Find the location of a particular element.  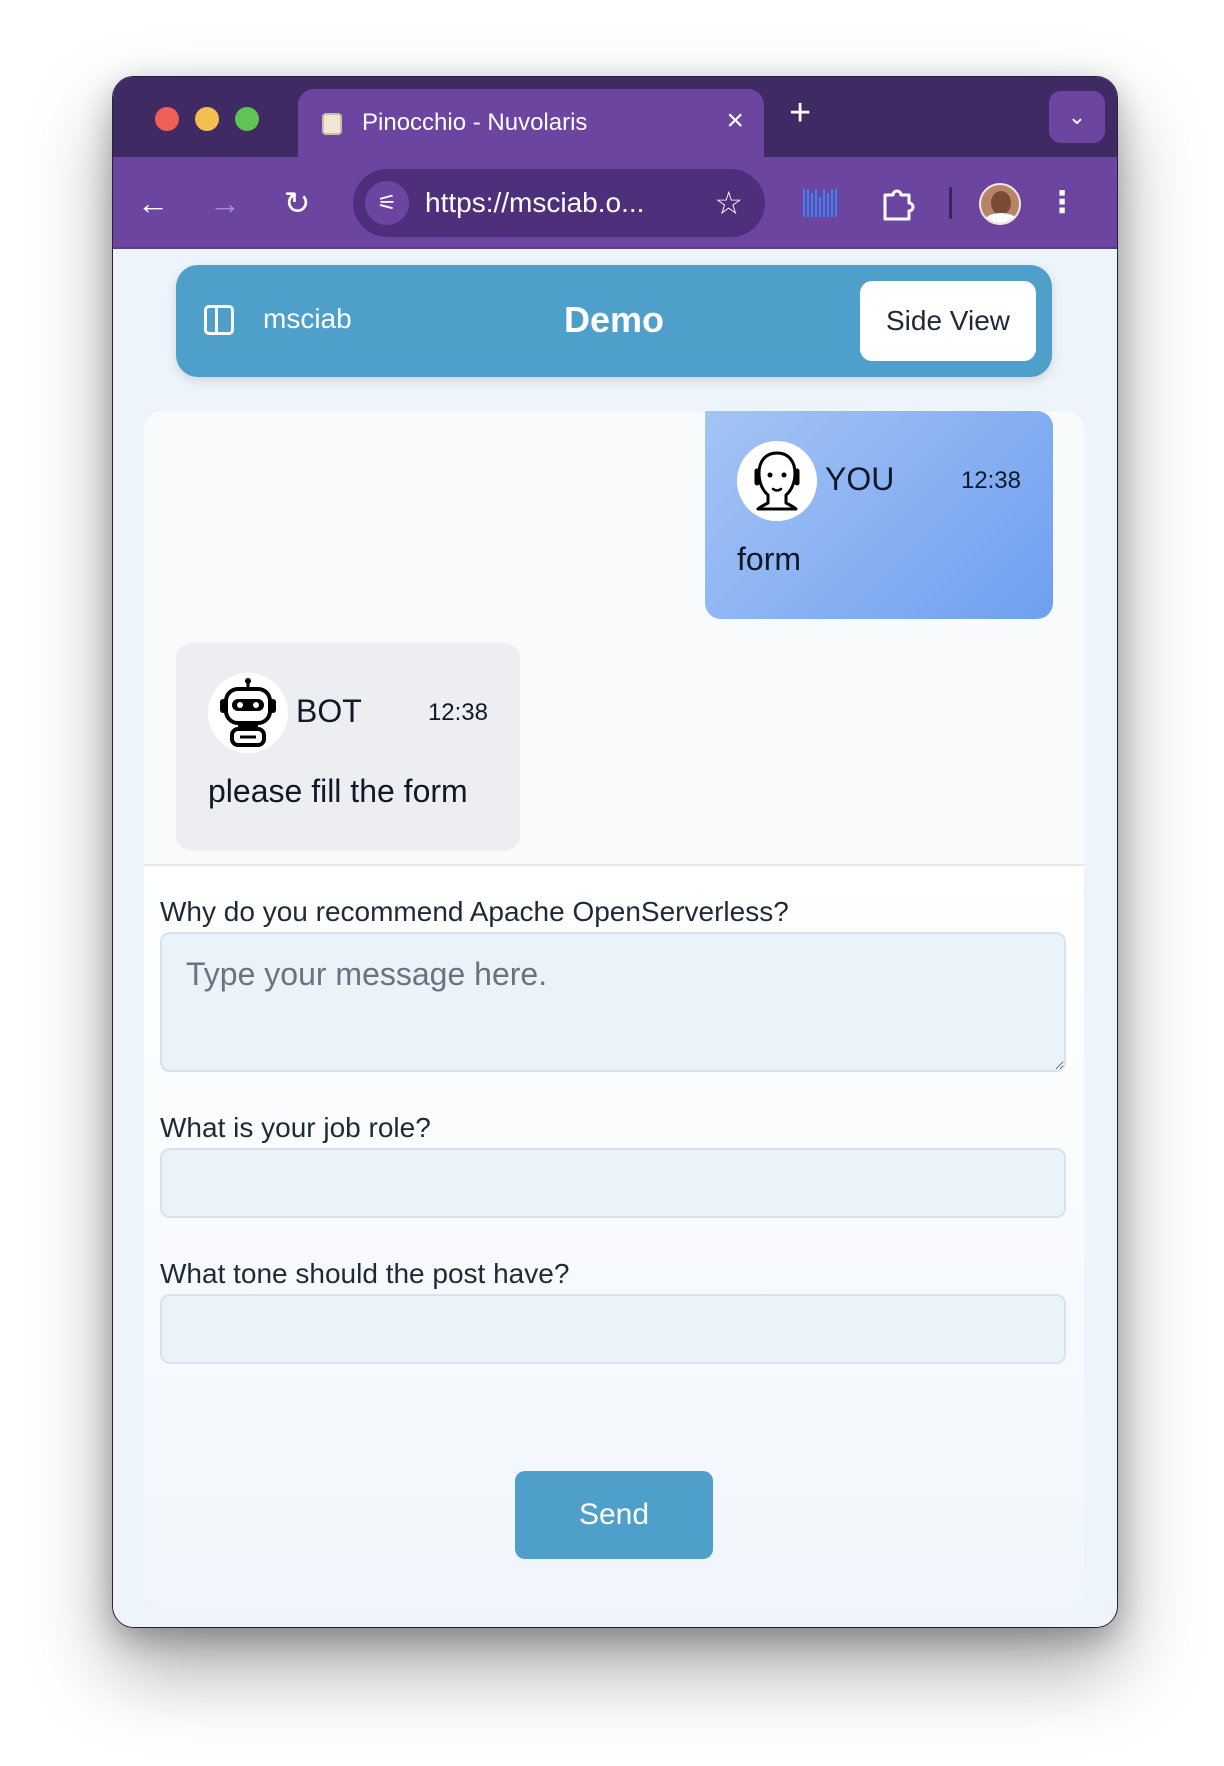

close-tab-icon: × is located at coordinates (735, 121).